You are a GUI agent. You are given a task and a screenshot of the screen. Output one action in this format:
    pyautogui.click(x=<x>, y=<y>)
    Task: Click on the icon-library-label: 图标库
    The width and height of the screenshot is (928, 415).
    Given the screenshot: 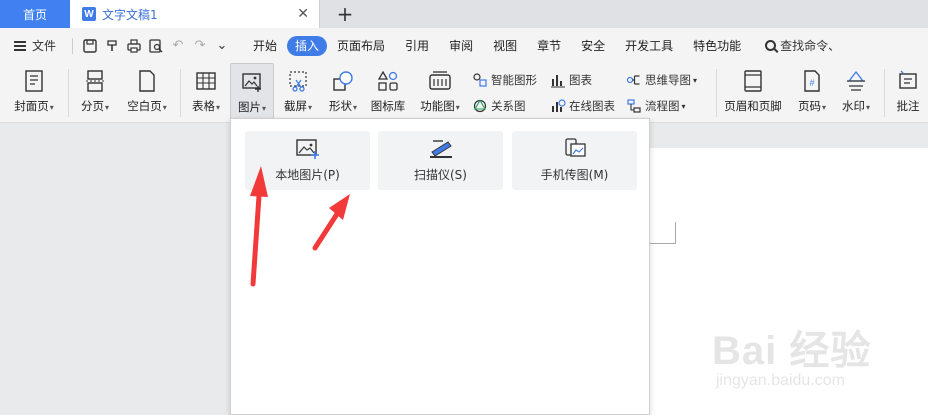 What is the action you would take?
    pyautogui.click(x=388, y=106)
    